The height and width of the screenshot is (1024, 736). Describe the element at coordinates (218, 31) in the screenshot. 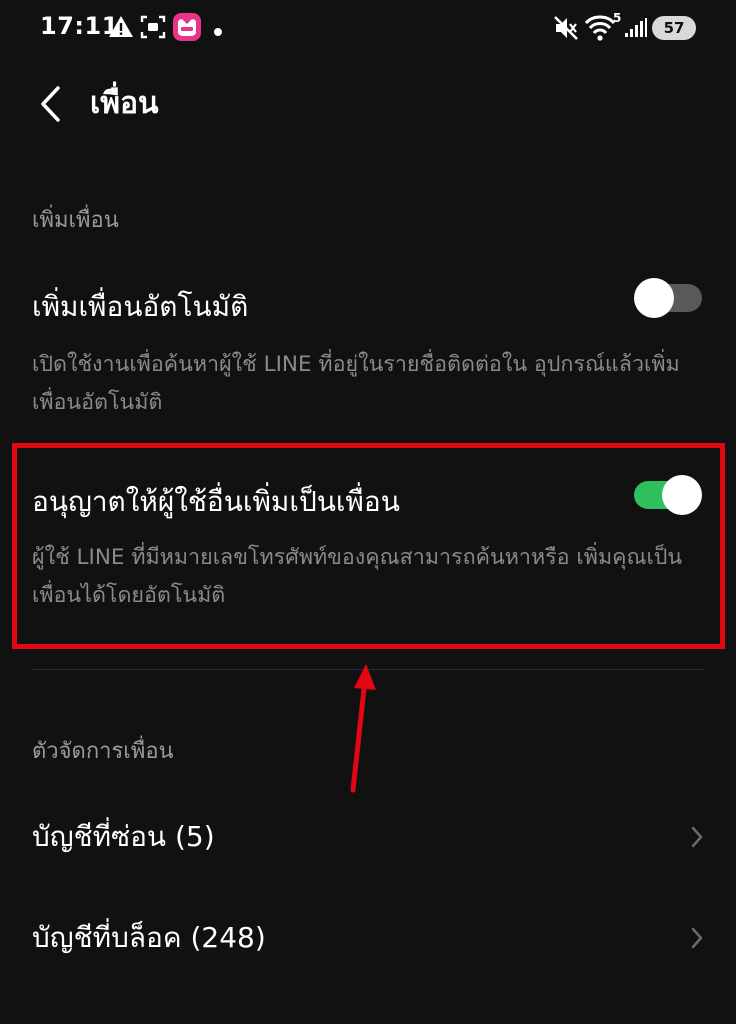

I see `dot-icon` at that location.